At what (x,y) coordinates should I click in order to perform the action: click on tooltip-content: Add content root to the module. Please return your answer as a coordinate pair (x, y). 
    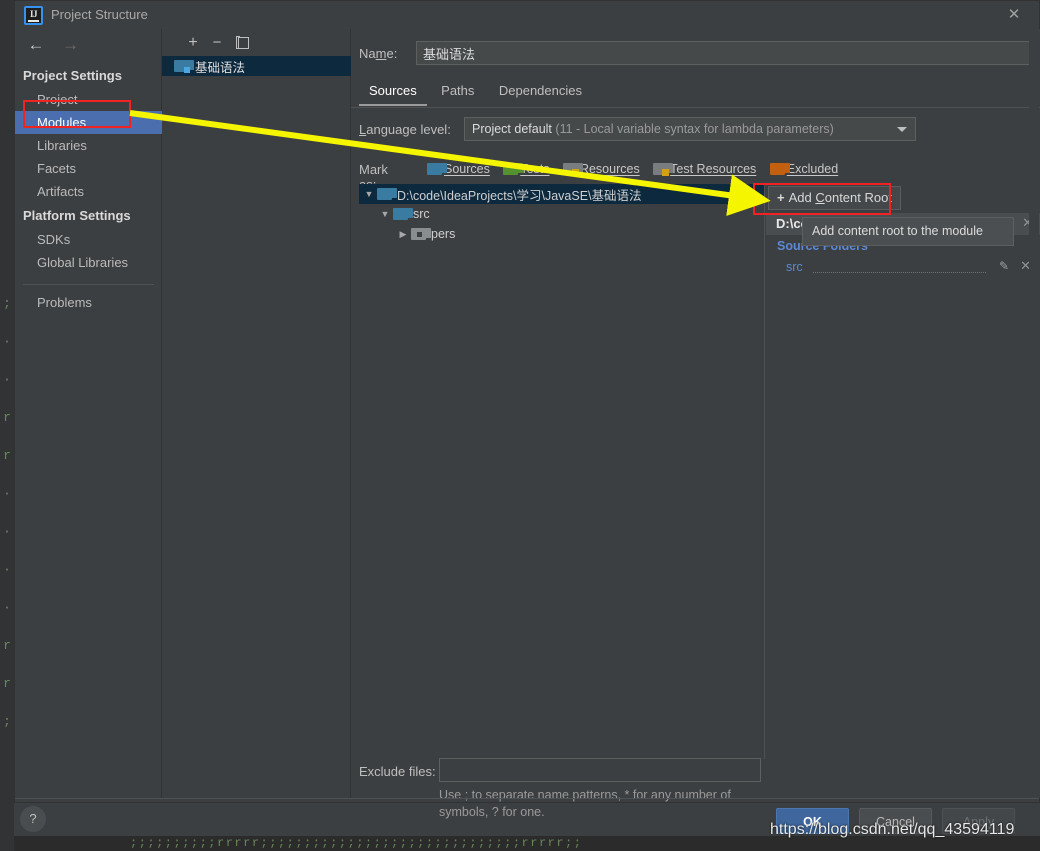
    Looking at the image, I should click on (908, 231).